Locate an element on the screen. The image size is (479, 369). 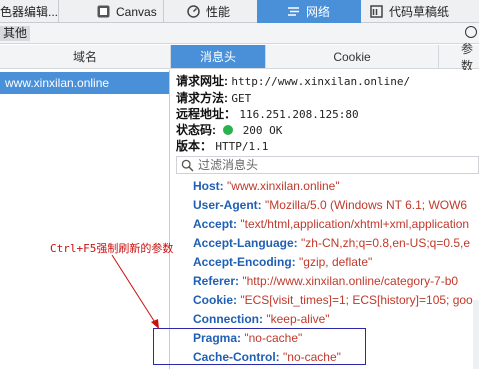
annotation-label: Ctrl+F5强制刷新的参数 is located at coordinates (112, 248).